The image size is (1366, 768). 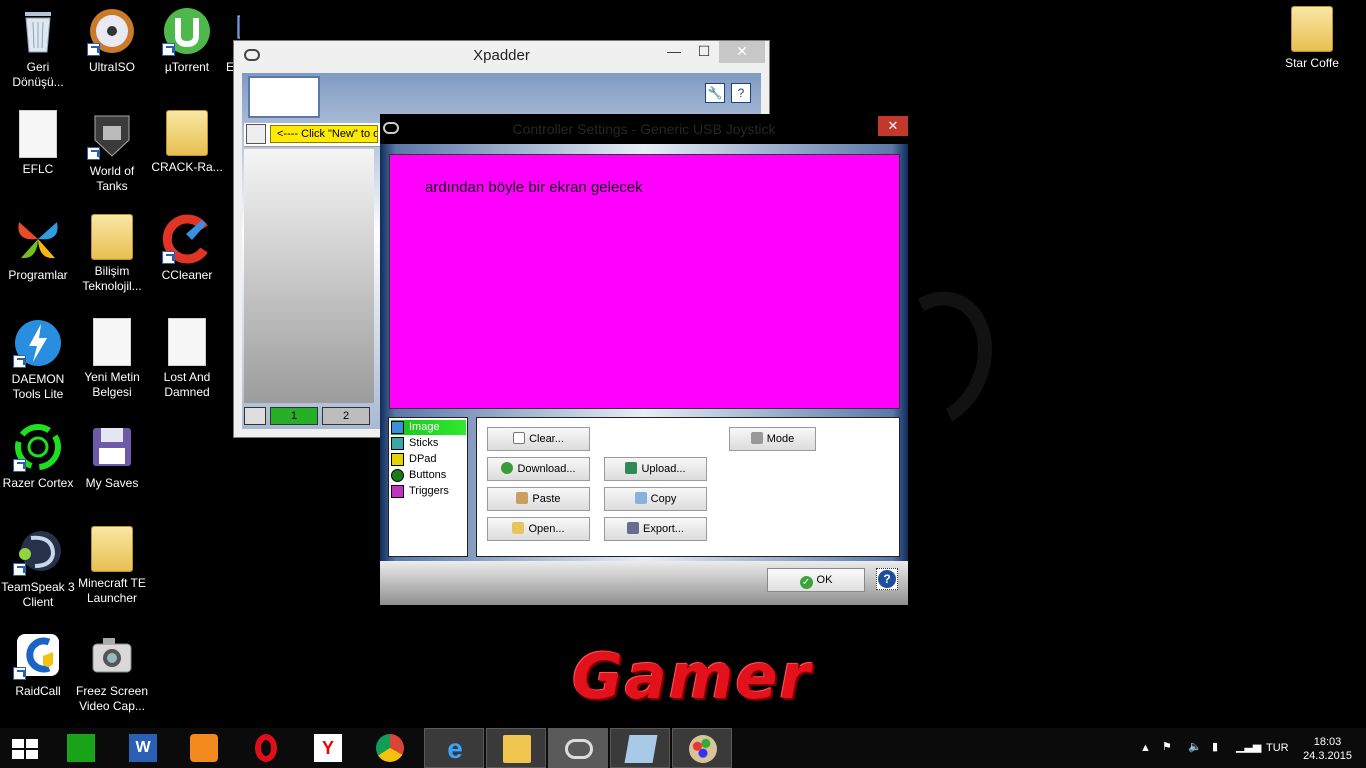 I want to click on desktop-icon-raidcall: RaidCall, so click(x=38, y=664).